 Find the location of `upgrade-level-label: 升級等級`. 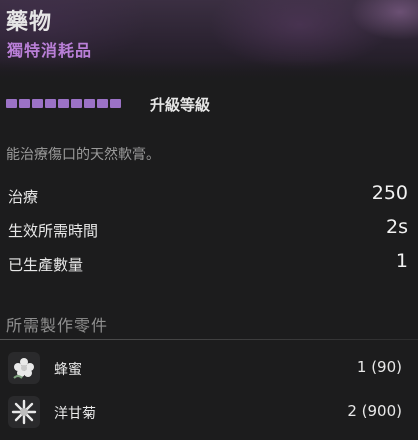

upgrade-level-label: 升級等級 is located at coordinates (180, 105).